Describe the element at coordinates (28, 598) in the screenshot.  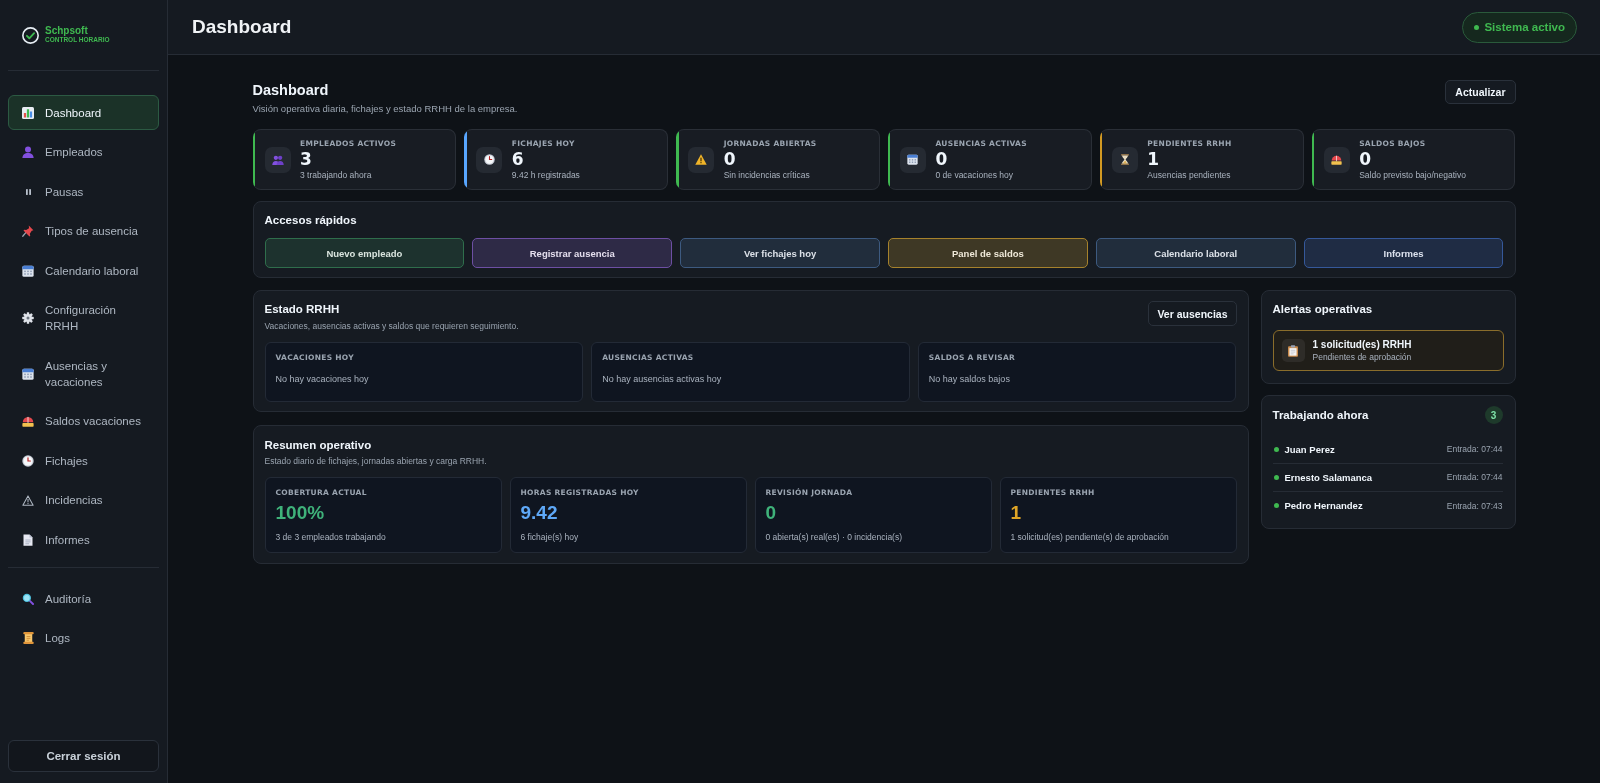
I see `magnifier-icon` at that location.